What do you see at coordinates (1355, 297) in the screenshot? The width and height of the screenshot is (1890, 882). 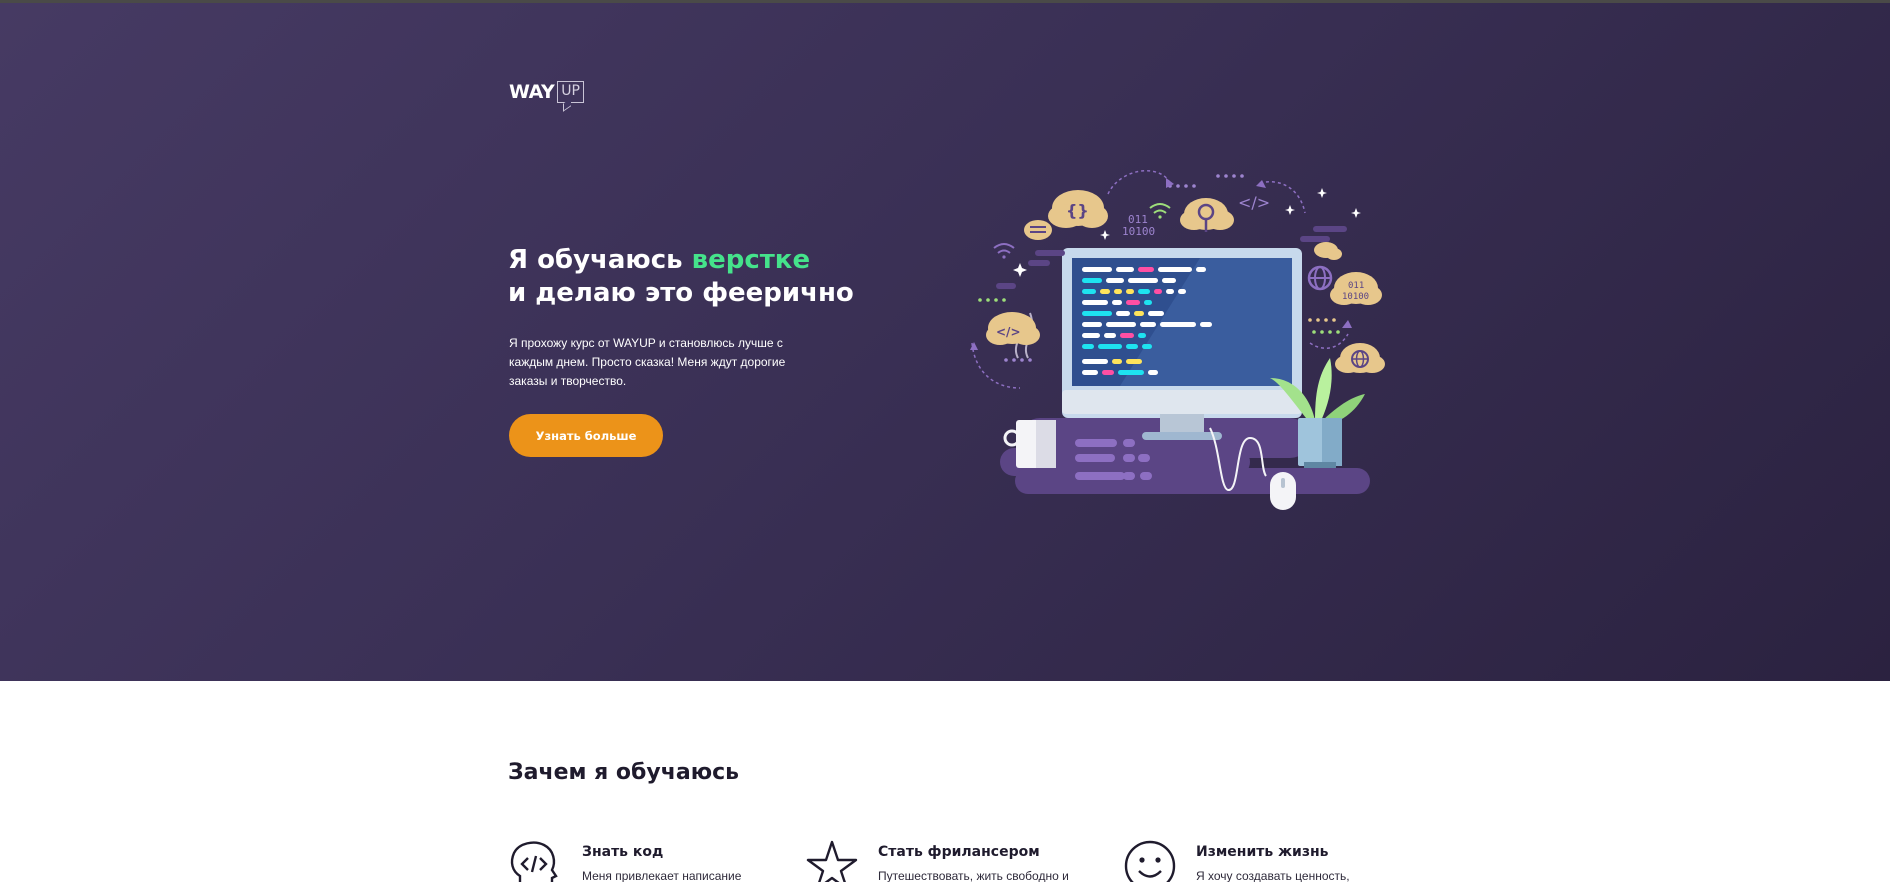 I see `svg-text: 10100` at bounding box center [1355, 297].